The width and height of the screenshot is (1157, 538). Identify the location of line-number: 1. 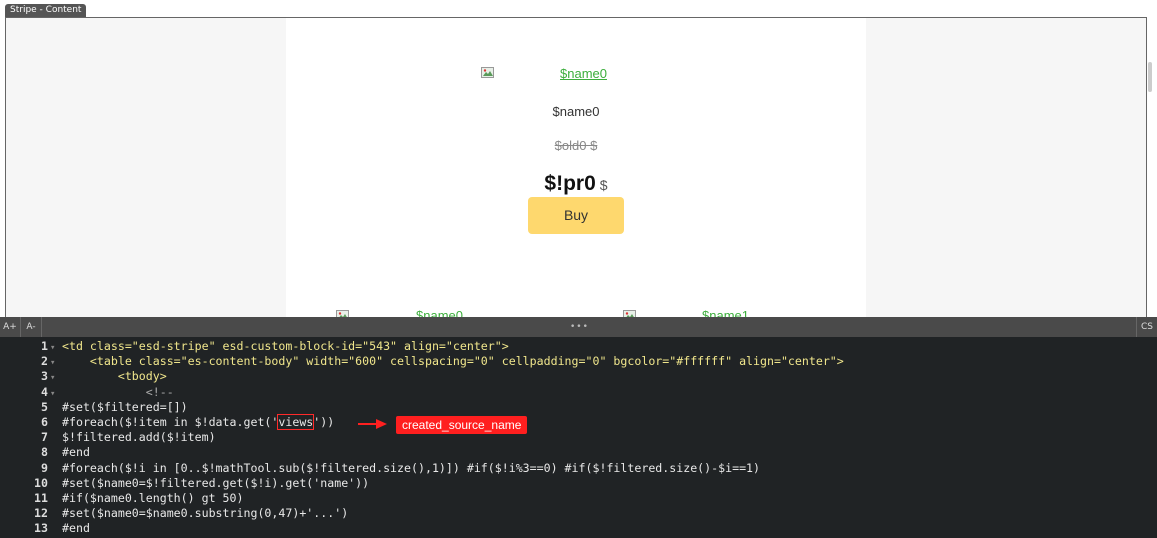
(44, 346).